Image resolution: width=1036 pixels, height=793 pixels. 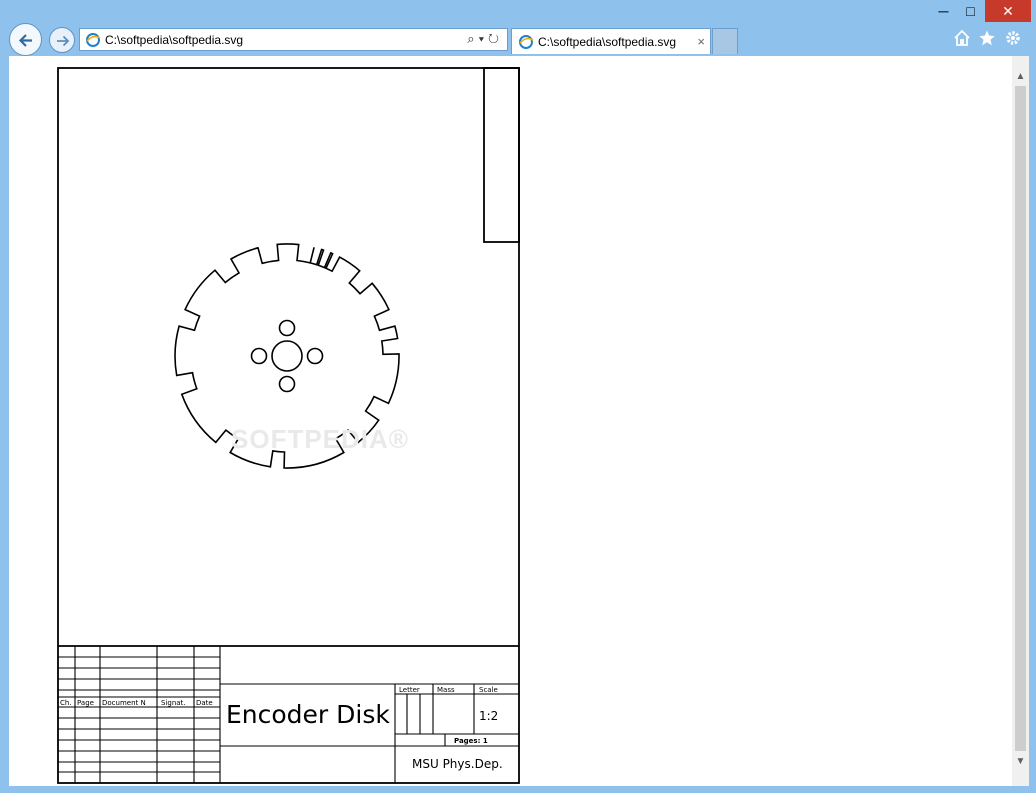 I want to click on watermark: SOFTPEDIA®, so click(x=320, y=439).